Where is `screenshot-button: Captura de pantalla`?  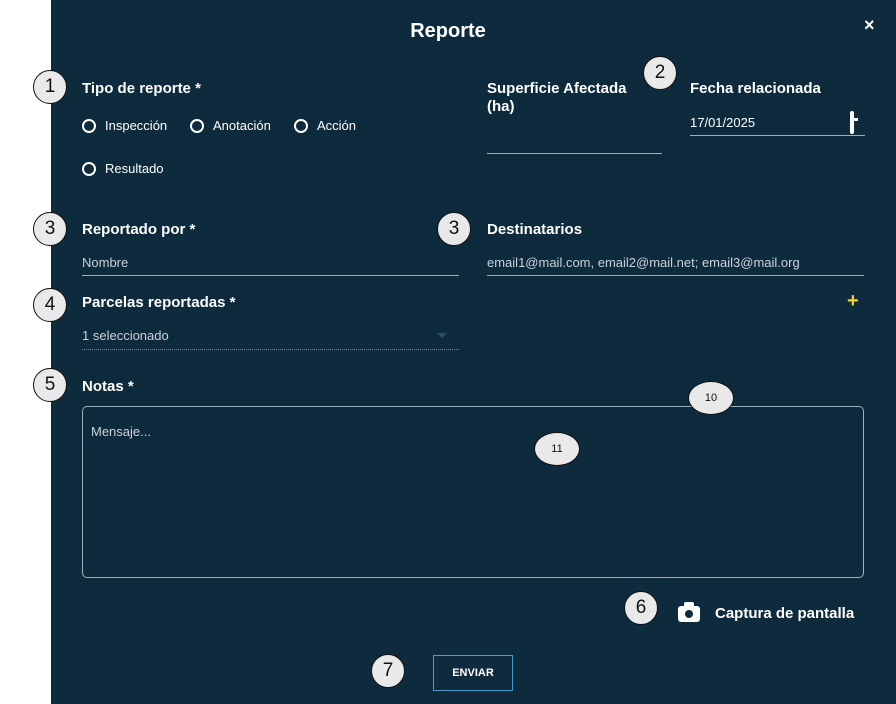 screenshot-button: Captura de pantalla is located at coordinates (766, 611).